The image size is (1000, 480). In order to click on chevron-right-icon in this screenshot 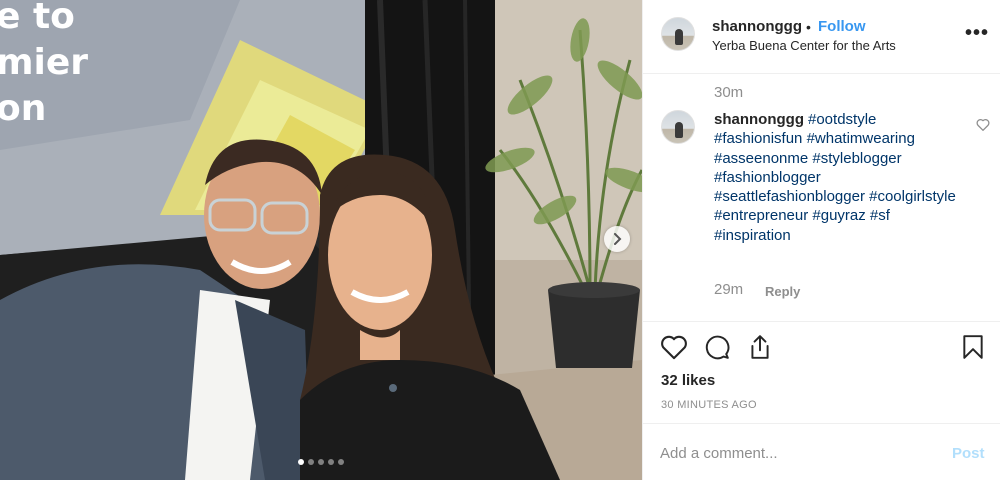, I will do `click(618, 239)`.